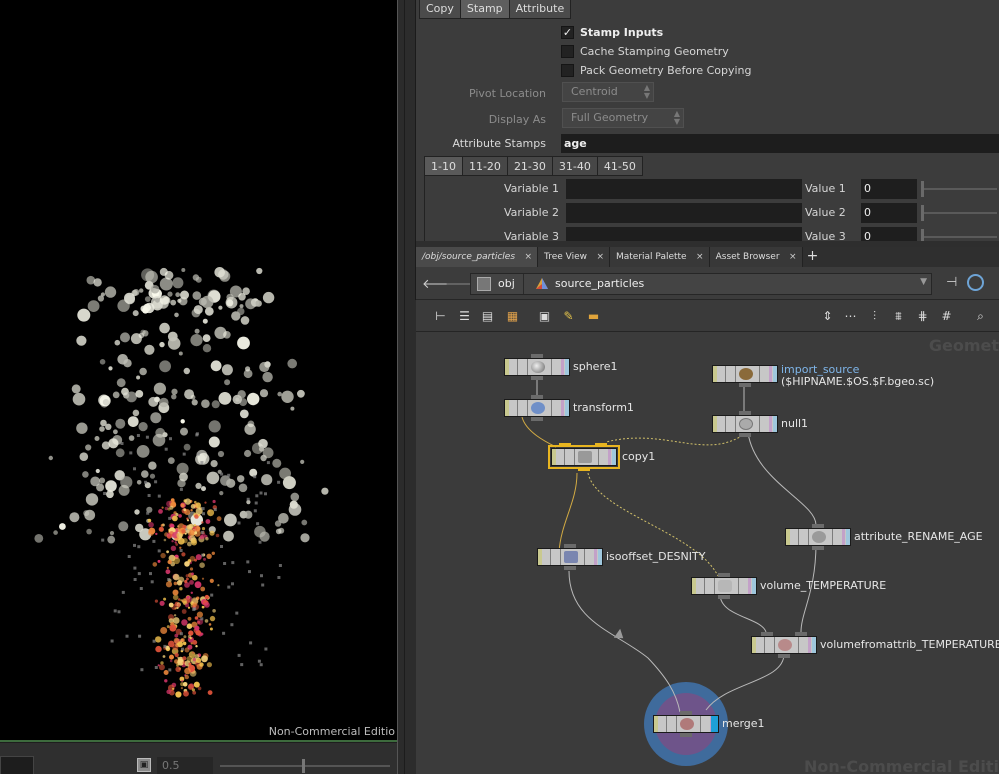 Image resolution: width=999 pixels, height=774 pixels. I want to click on sticky-note-icon: ✎, so click(568, 316).